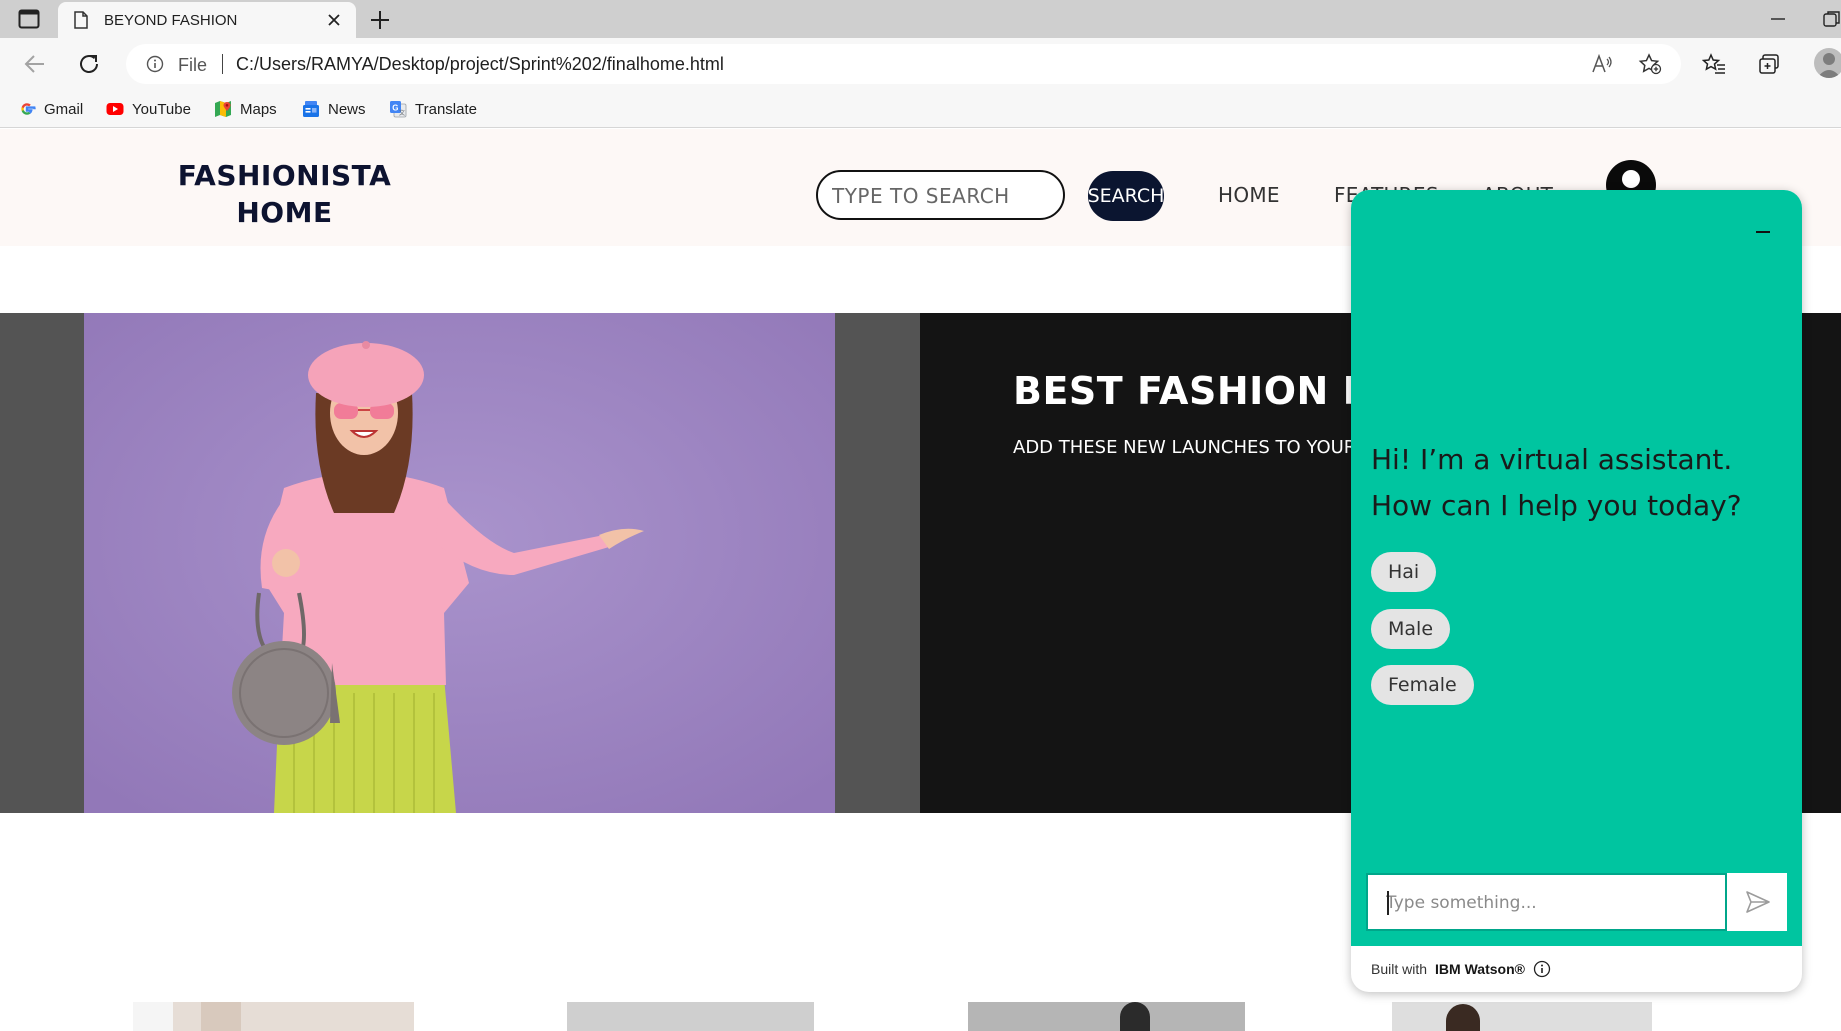  What do you see at coordinates (1602, 64) in the screenshot?
I see `read-aloud-icon` at bounding box center [1602, 64].